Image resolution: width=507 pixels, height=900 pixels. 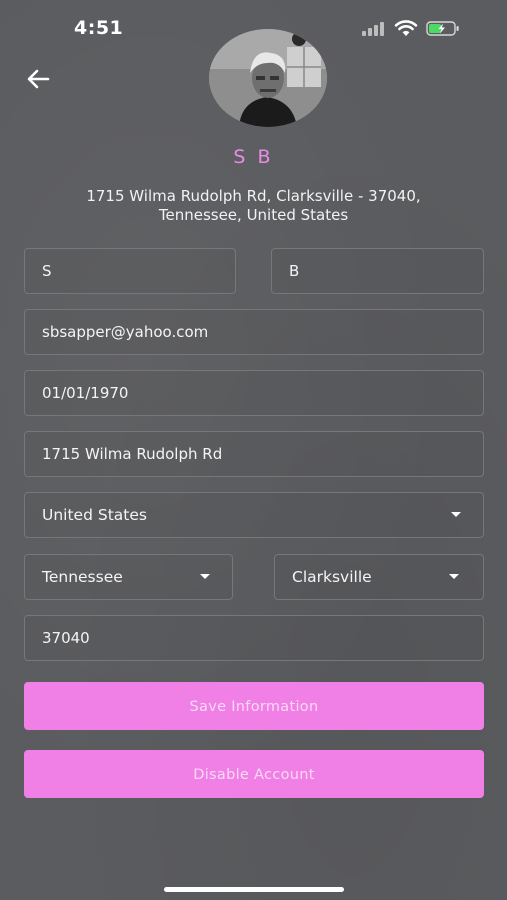 I want to click on signal-icon, so click(x=374, y=29).